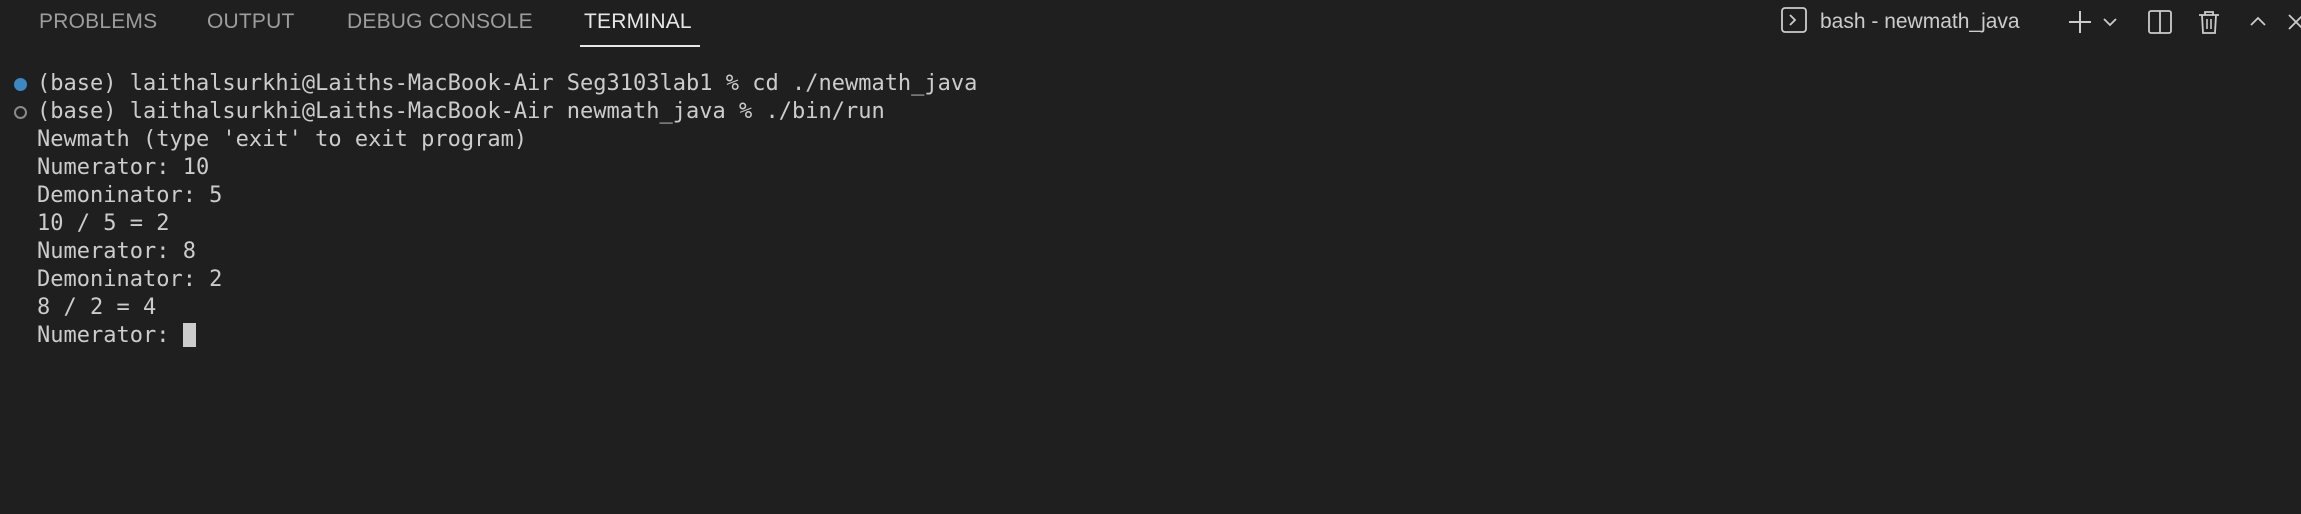 The height and width of the screenshot is (514, 2301). I want to click on kill-terminal-button, so click(2209, 22).